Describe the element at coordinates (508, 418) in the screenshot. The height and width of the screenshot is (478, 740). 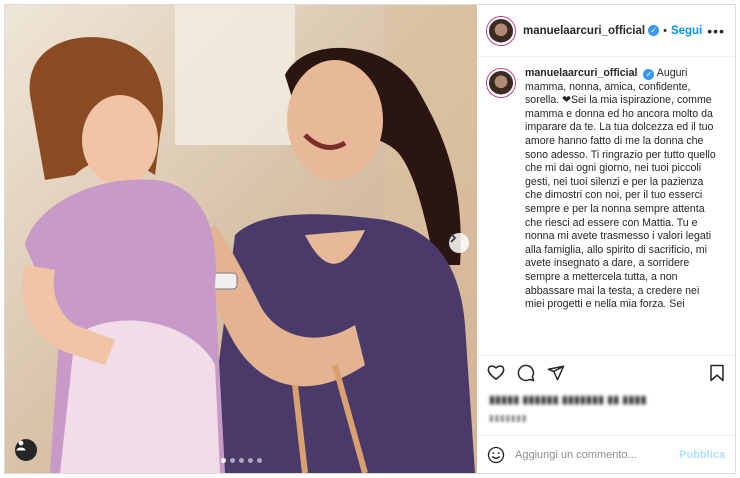
I see `post-date: ▮▮▮▮▮▮▮` at that location.